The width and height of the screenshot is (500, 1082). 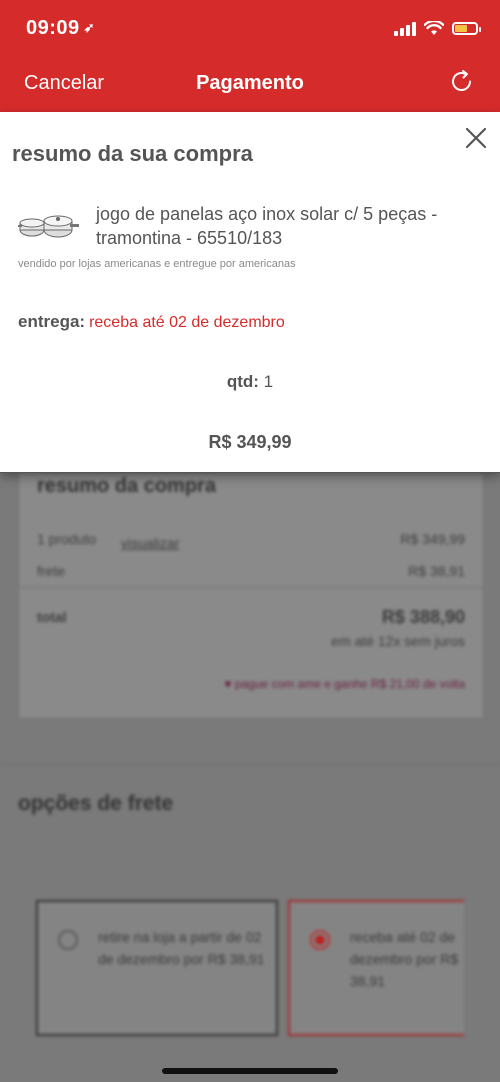 I want to click on section-divider, so click(x=250, y=764).